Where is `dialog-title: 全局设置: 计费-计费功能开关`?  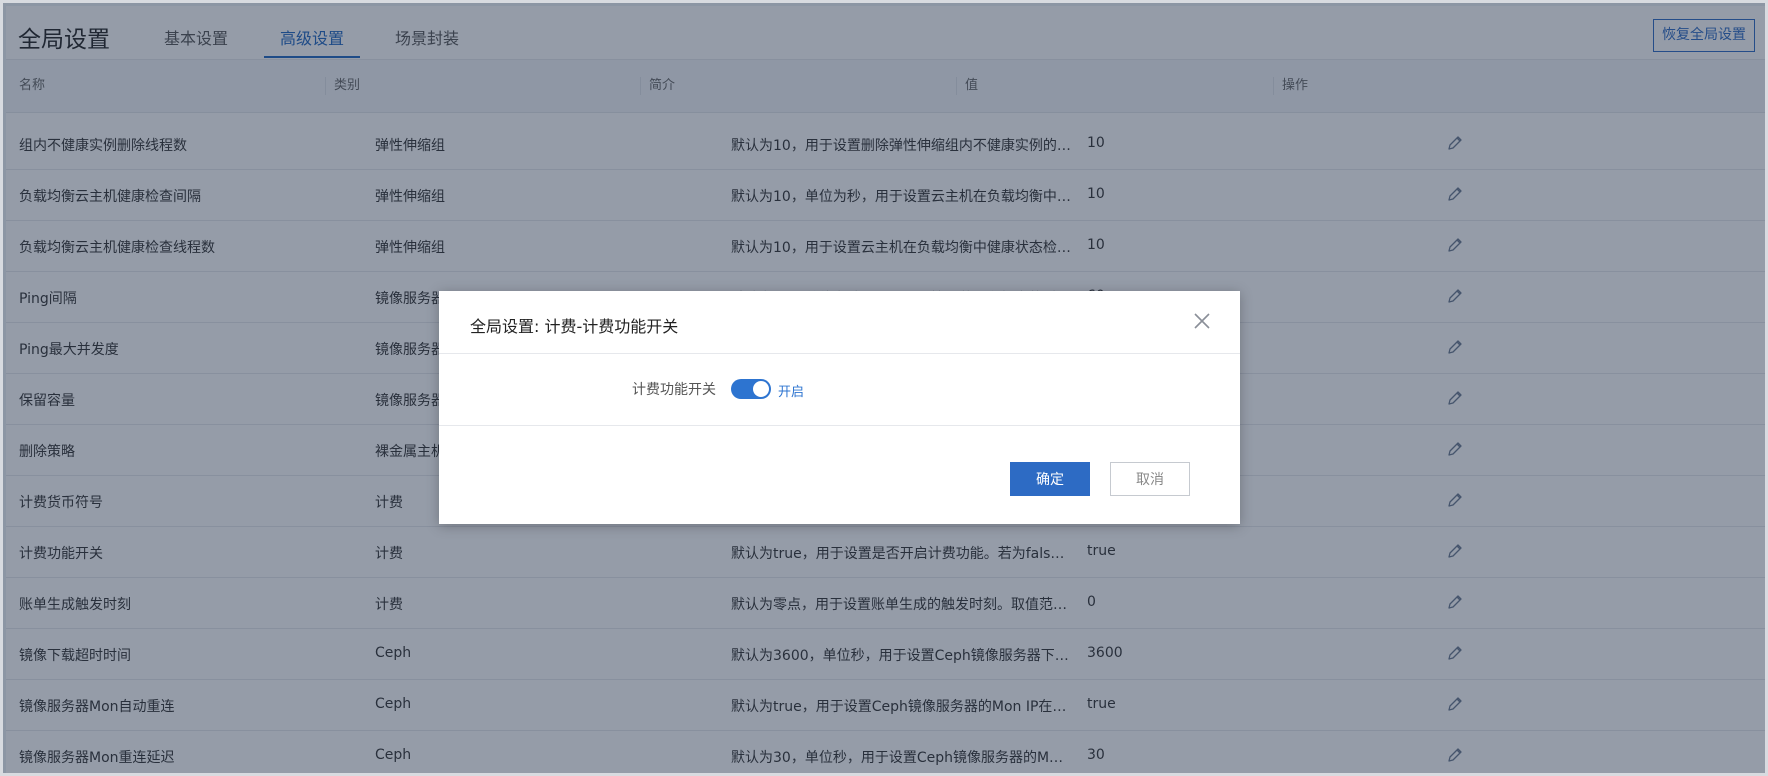 dialog-title: 全局设置: 计费-计费功能开关 is located at coordinates (574, 326).